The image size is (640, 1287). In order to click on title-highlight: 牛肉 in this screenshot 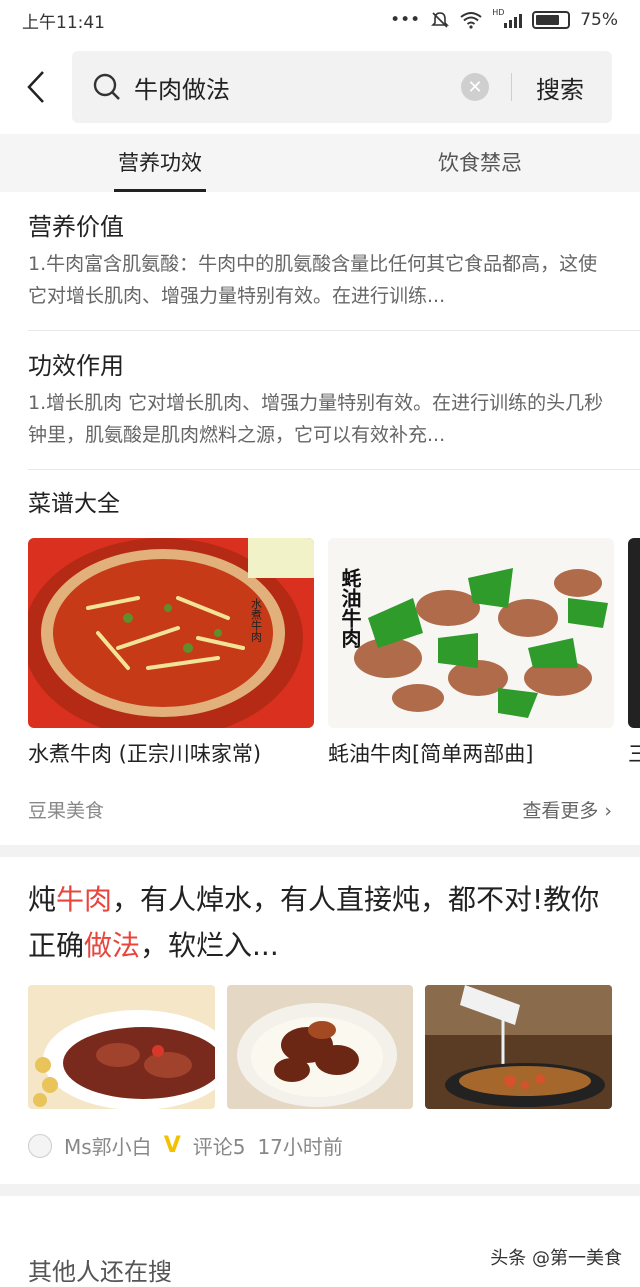, I will do `click(84, 899)`.